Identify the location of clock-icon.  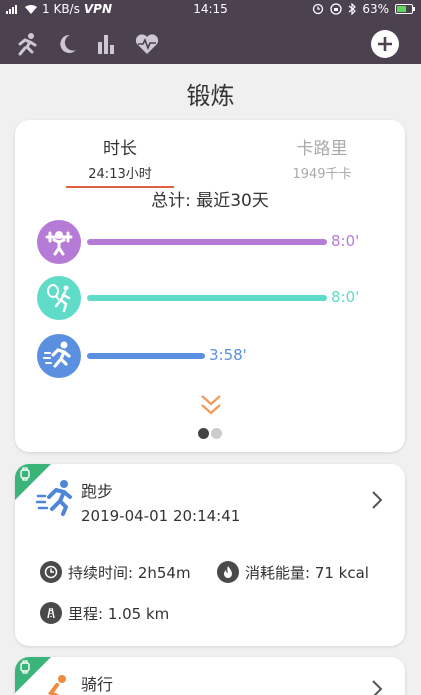
(51, 572).